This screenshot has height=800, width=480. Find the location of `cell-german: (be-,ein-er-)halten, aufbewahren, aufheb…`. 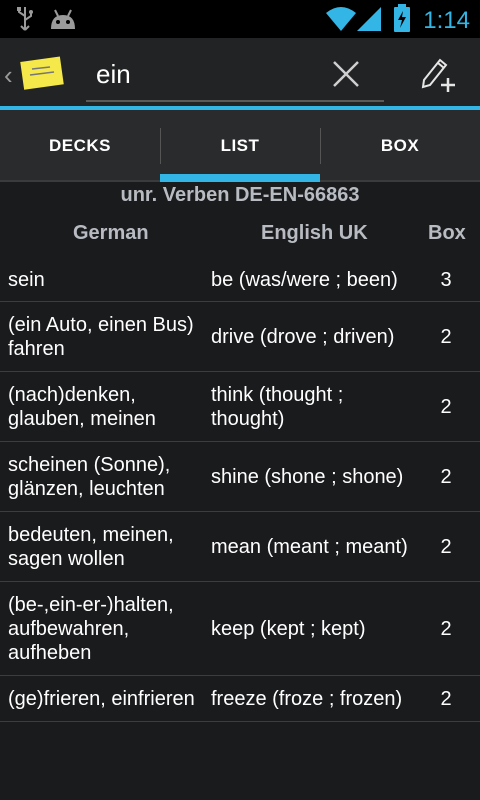

cell-german: (be-,ein-er-)halten, aufbewahren, aufheb… is located at coordinates (91, 628).